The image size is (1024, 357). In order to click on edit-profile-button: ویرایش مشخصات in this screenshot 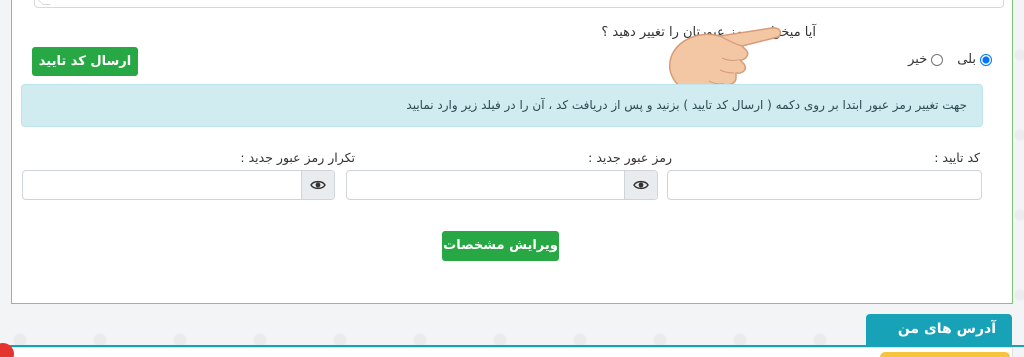, I will do `click(500, 246)`.